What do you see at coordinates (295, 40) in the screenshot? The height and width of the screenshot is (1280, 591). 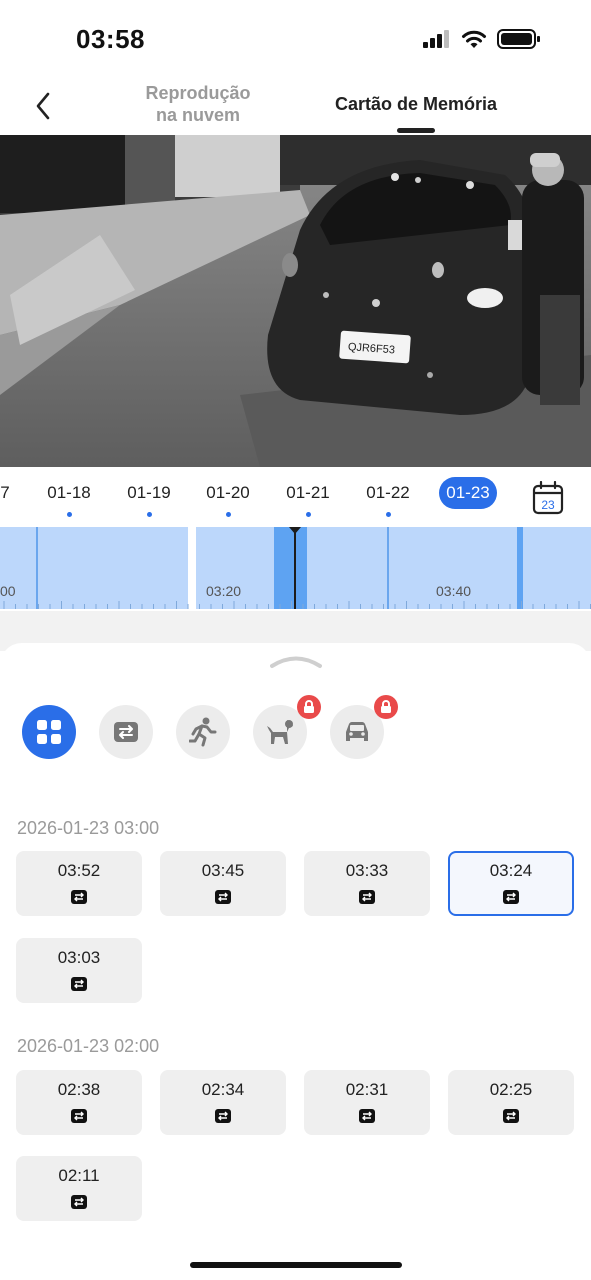 I see `status-bar: 03:58` at bounding box center [295, 40].